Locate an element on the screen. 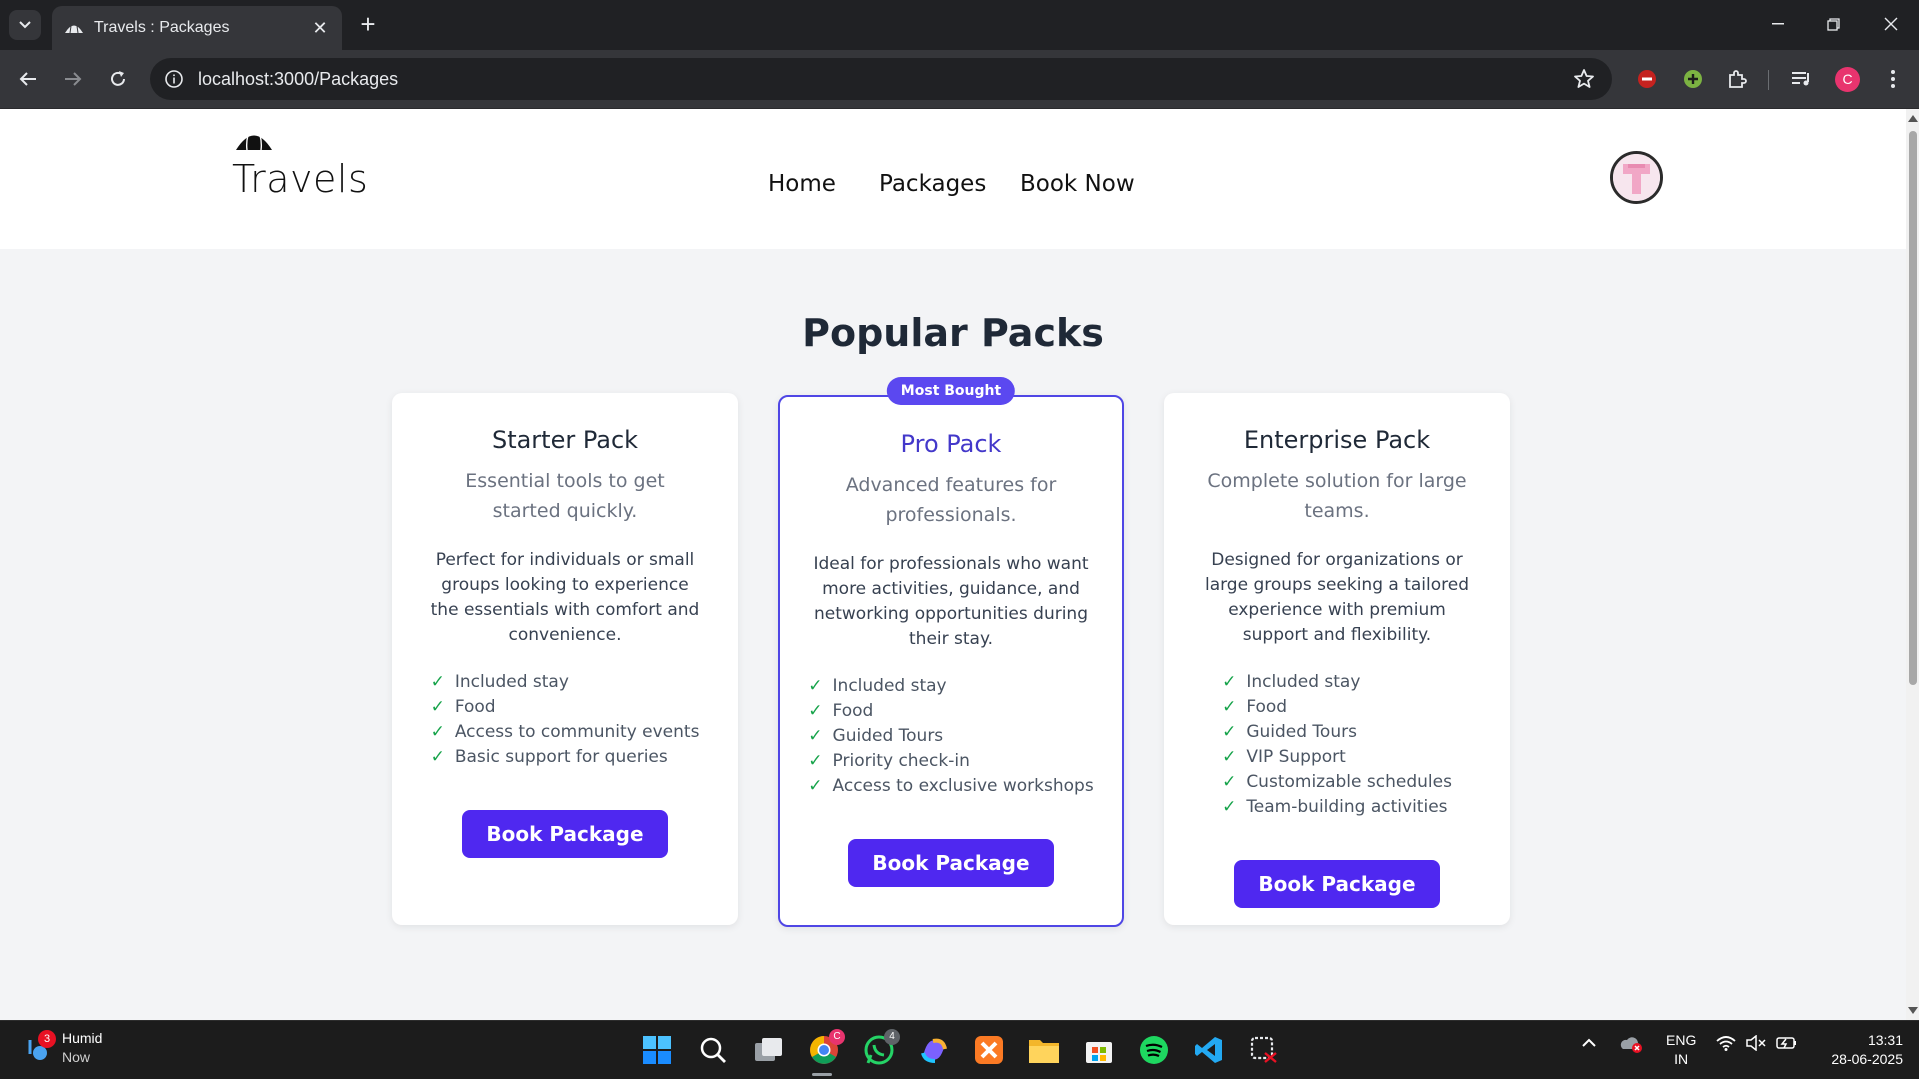 The image size is (1919, 1079). weather-widget: 3 Humid Now is located at coordinates (61, 1048).